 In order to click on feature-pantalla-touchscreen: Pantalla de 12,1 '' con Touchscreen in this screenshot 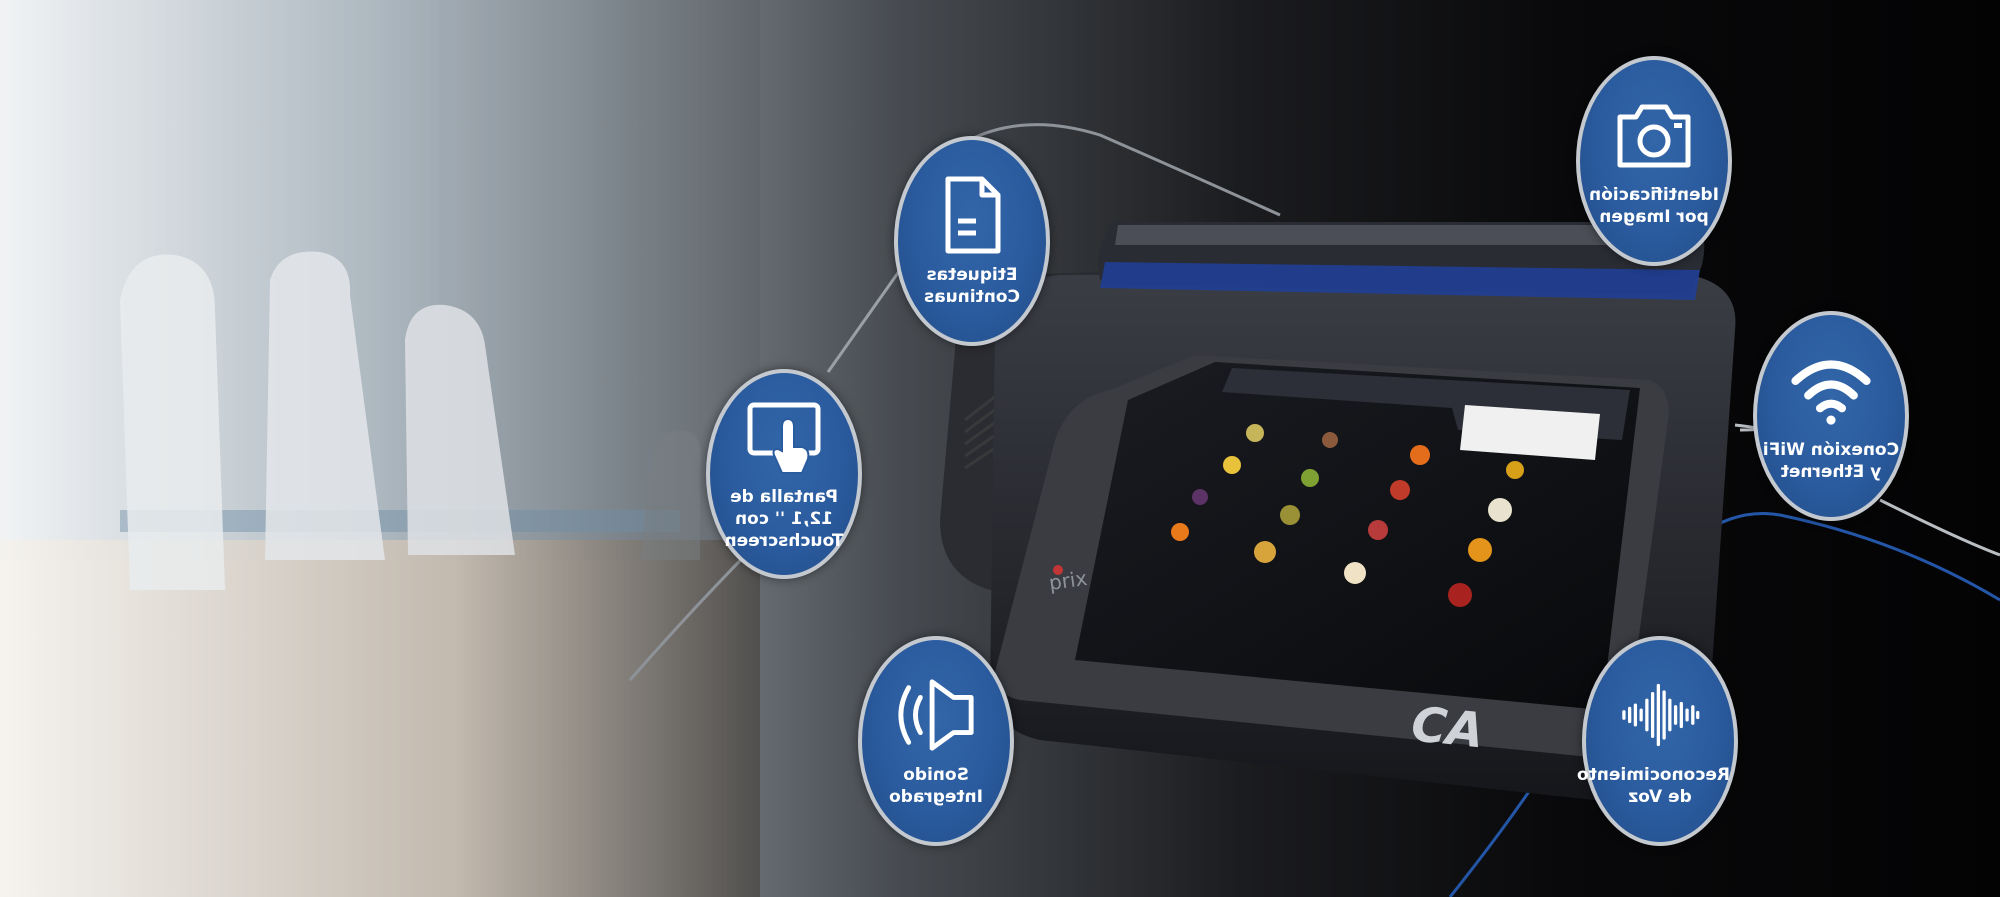, I will do `click(784, 474)`.